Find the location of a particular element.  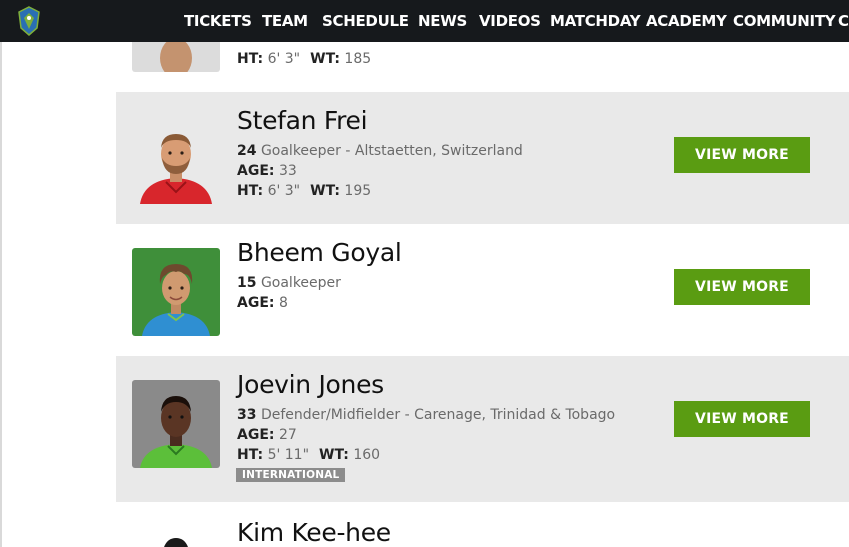

nav-item-matchday: MATCHDAY is located at coordinates (595, 21).